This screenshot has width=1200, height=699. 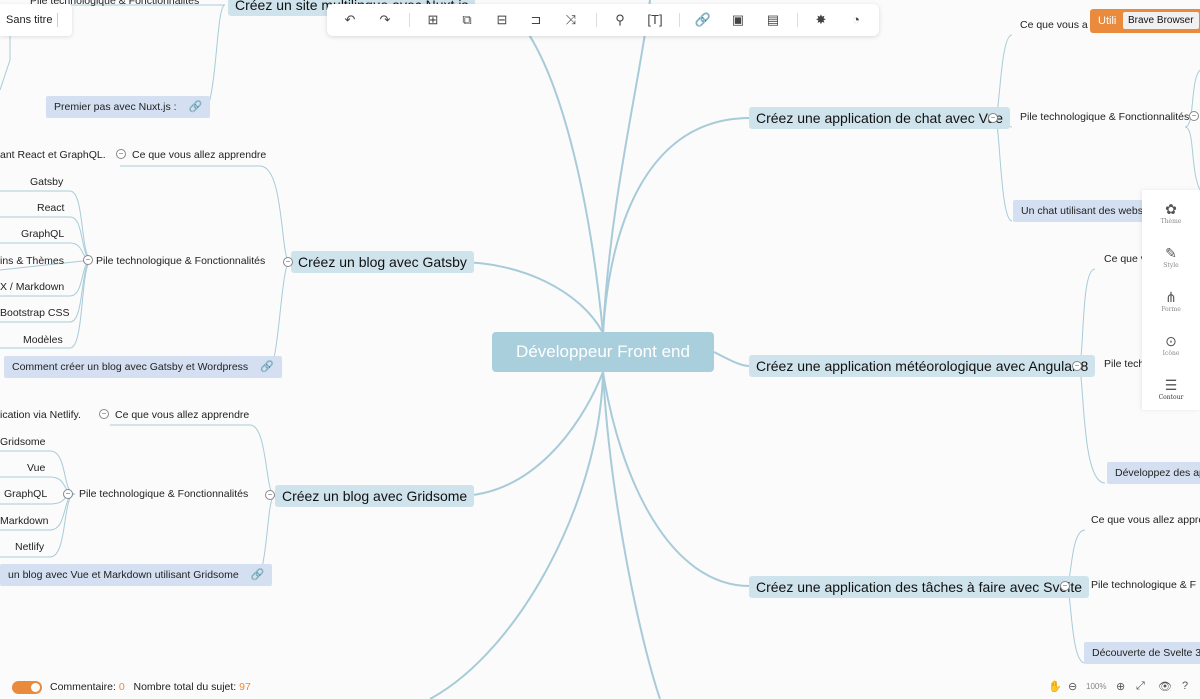 I want to click on note-nuxt: Premier pas avec Nuxt.js : 🔗, so click(x=128, y=107).